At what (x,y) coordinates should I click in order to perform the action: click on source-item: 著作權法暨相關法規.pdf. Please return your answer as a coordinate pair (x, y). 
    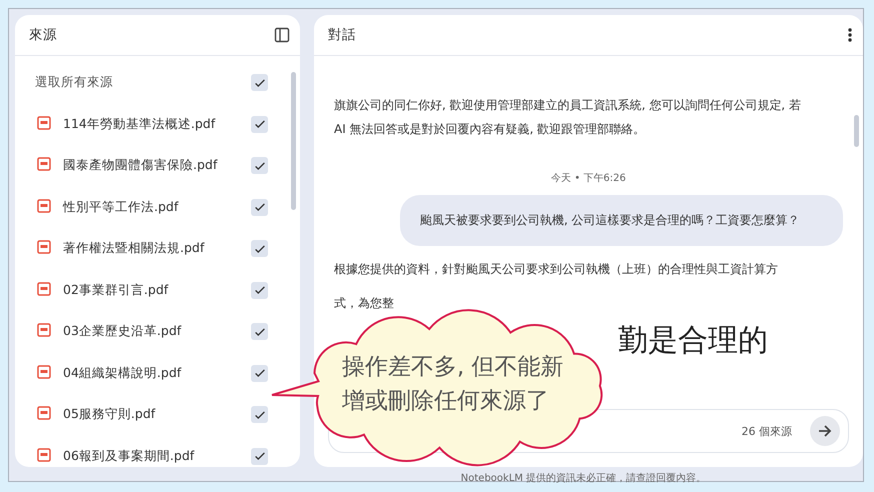
    Looking at the image, I should click on (157, 248).